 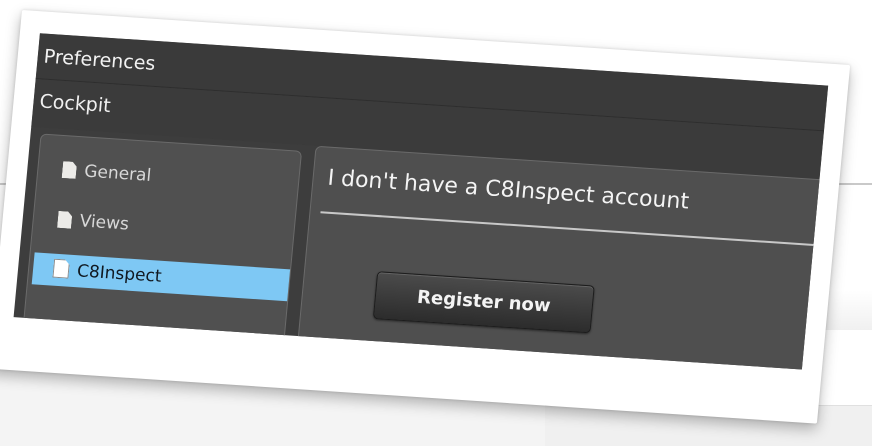 I want to click on tree-item-label: General, so click(x=118, y=173).